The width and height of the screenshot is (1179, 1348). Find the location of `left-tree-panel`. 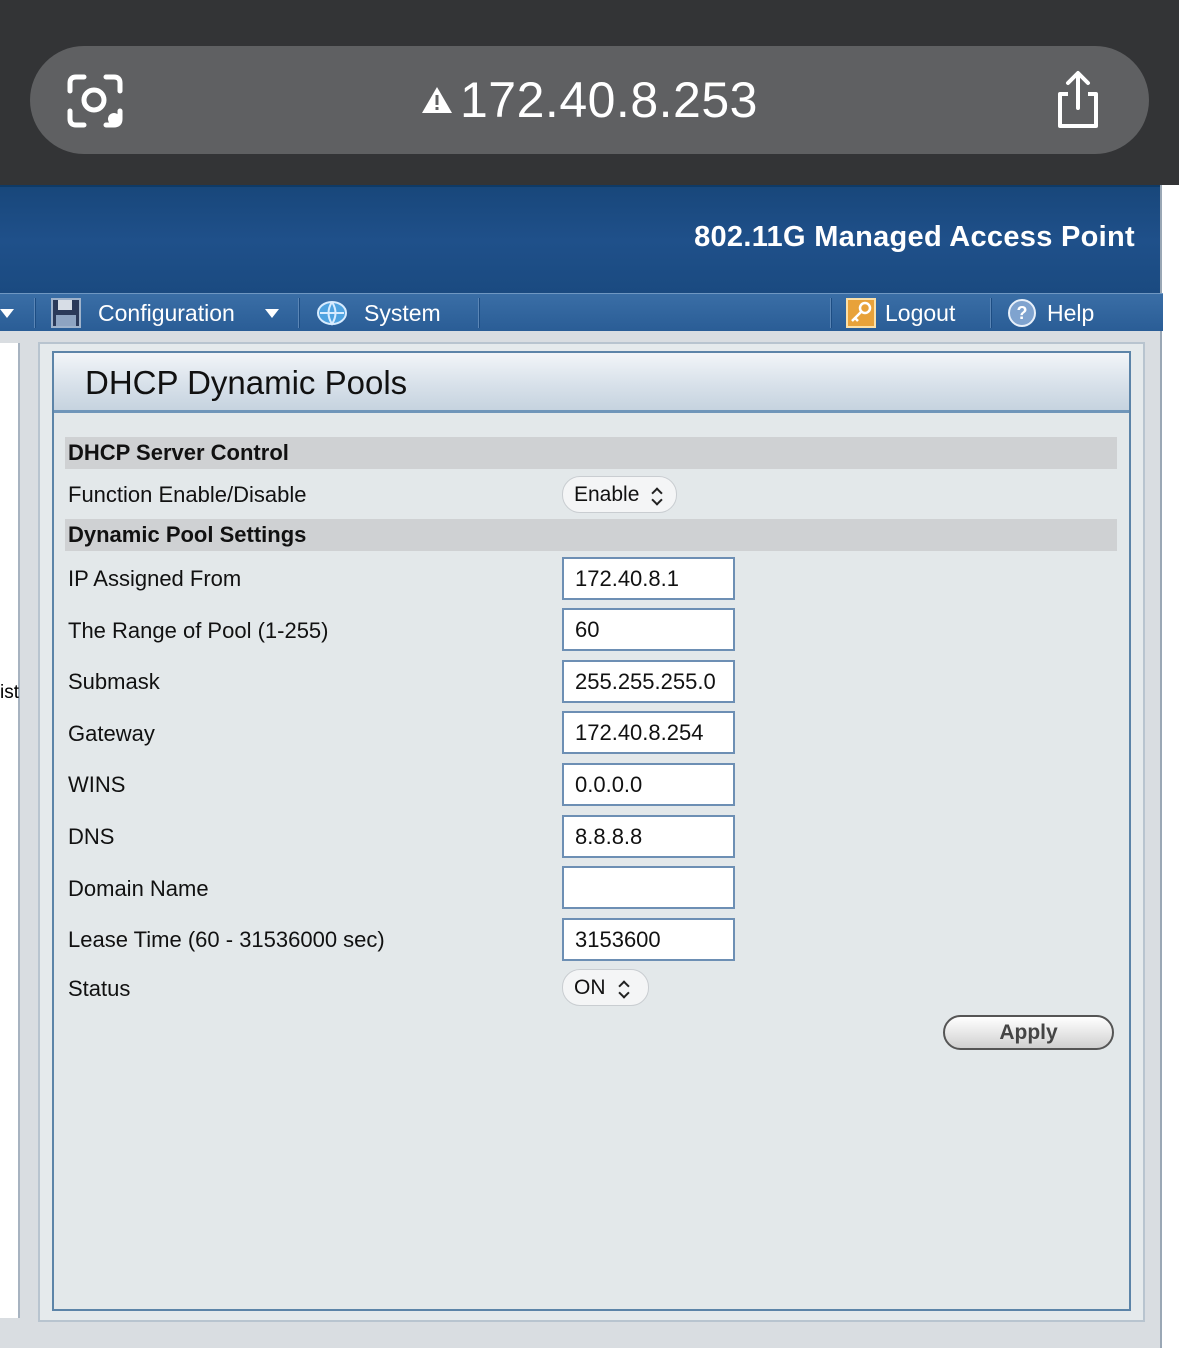

left-tree-panel is located at coordinates (10, 830).